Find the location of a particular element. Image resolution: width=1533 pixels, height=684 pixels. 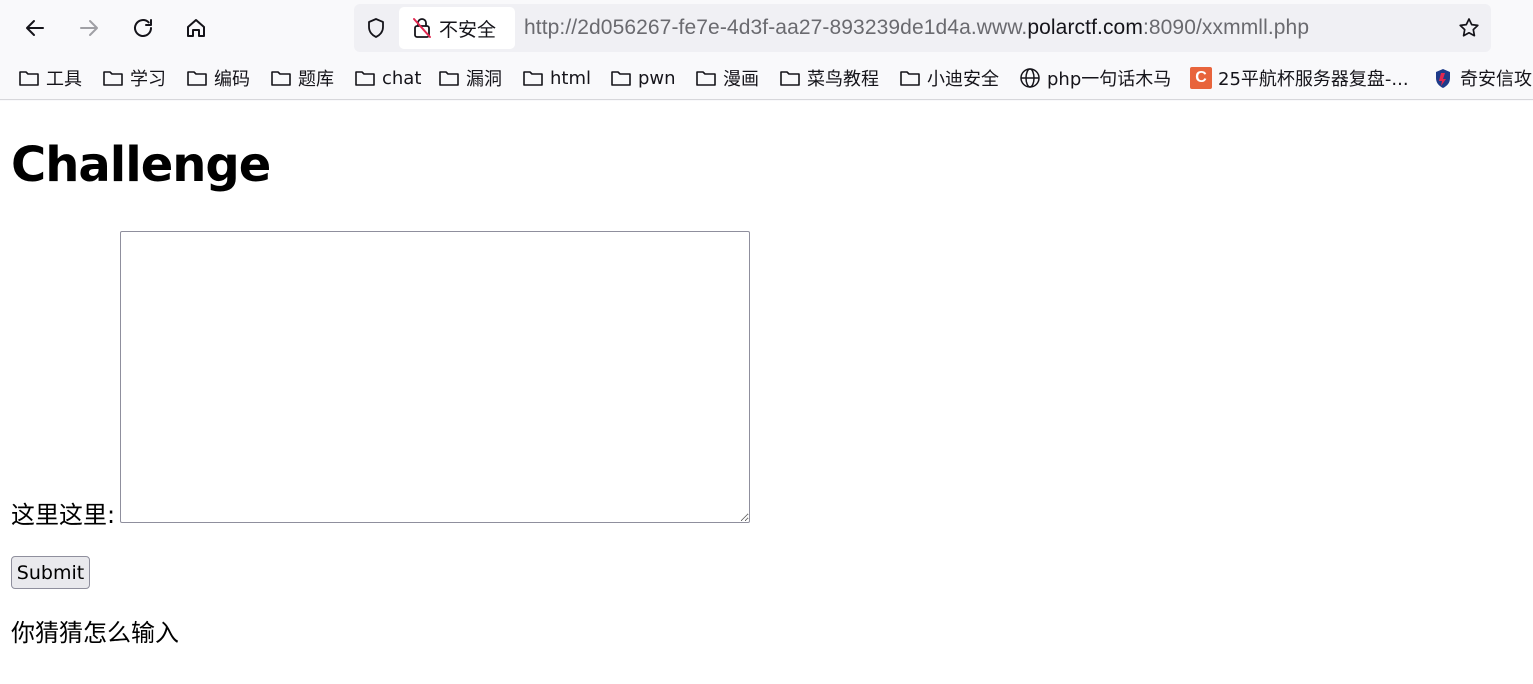

bookmark-label: html is located at coordinates (571, 78).